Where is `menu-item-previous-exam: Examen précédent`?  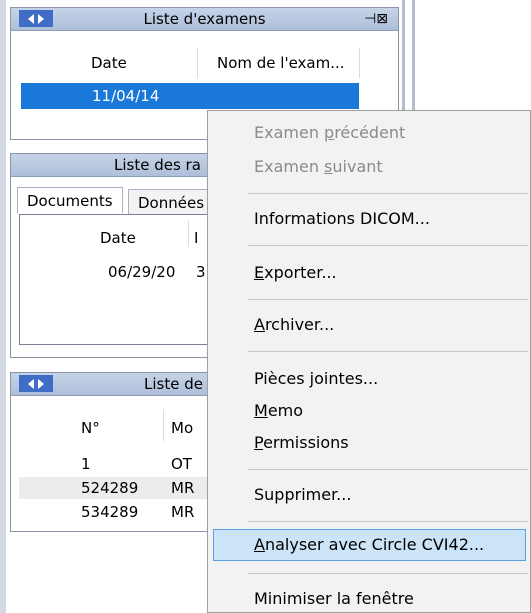
menu-item-previous-exam: Examen précédent is located at coordinates (329, 132).